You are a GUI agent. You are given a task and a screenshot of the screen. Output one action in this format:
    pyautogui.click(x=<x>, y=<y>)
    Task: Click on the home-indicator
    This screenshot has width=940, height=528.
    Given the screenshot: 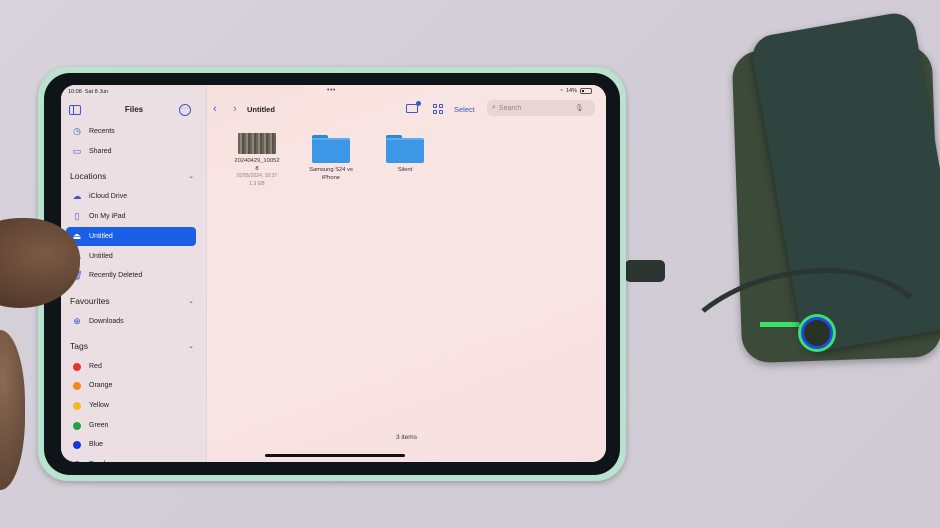 What is the action you would take?
    pyautogui.click(x=335, y=455)
    